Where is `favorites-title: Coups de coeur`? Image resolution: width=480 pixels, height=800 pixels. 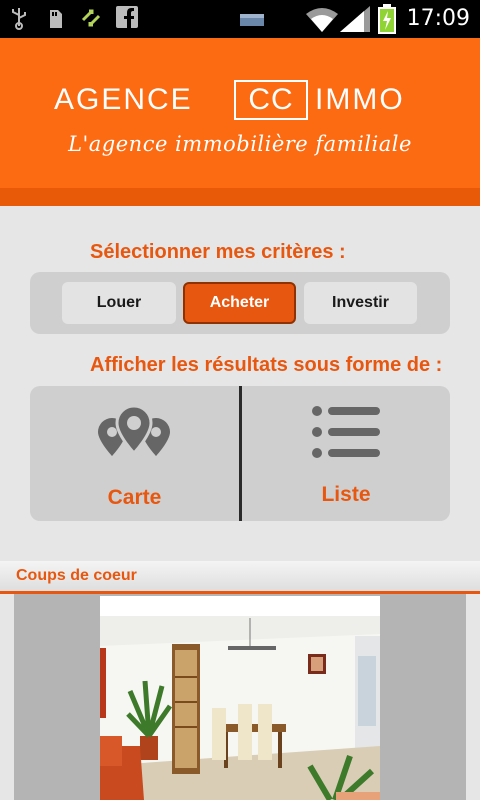
favorites-title: Coups de coeur is located at coordinates (76, 575).